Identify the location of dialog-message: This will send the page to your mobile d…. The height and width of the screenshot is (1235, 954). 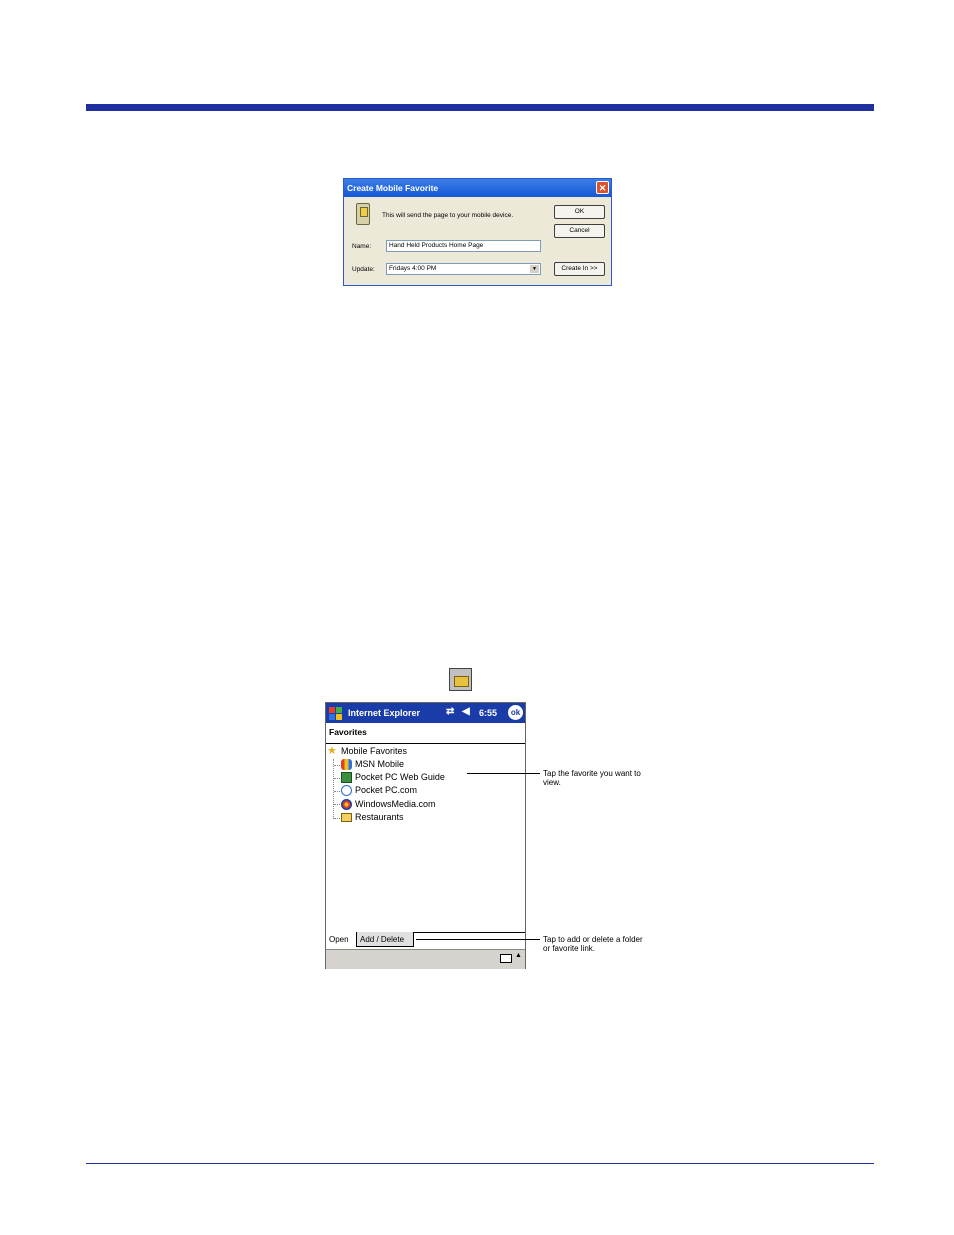
(448, 215).